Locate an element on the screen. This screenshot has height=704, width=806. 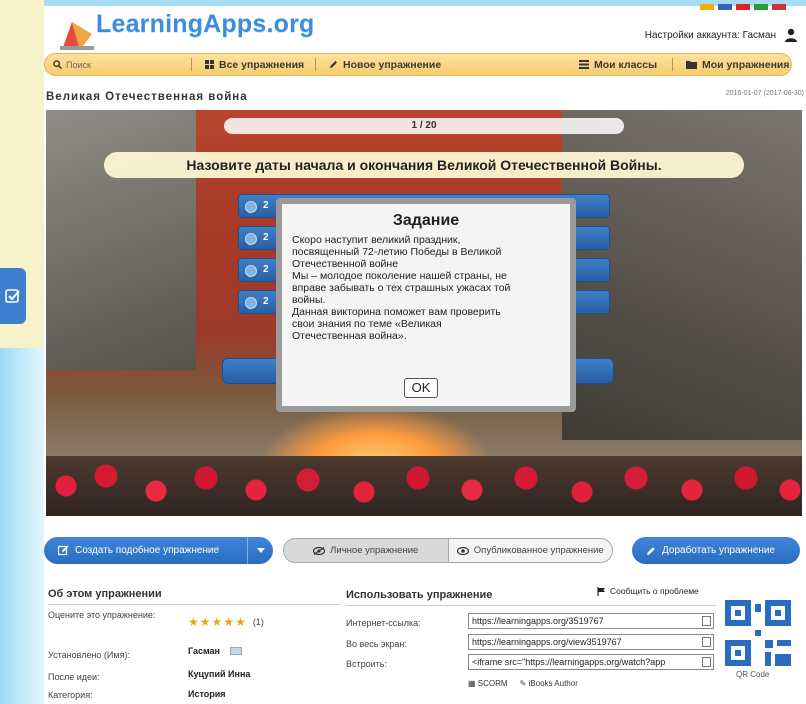
improve-exercise-button: Доработать упражнение is located at coordinates (716, 550).